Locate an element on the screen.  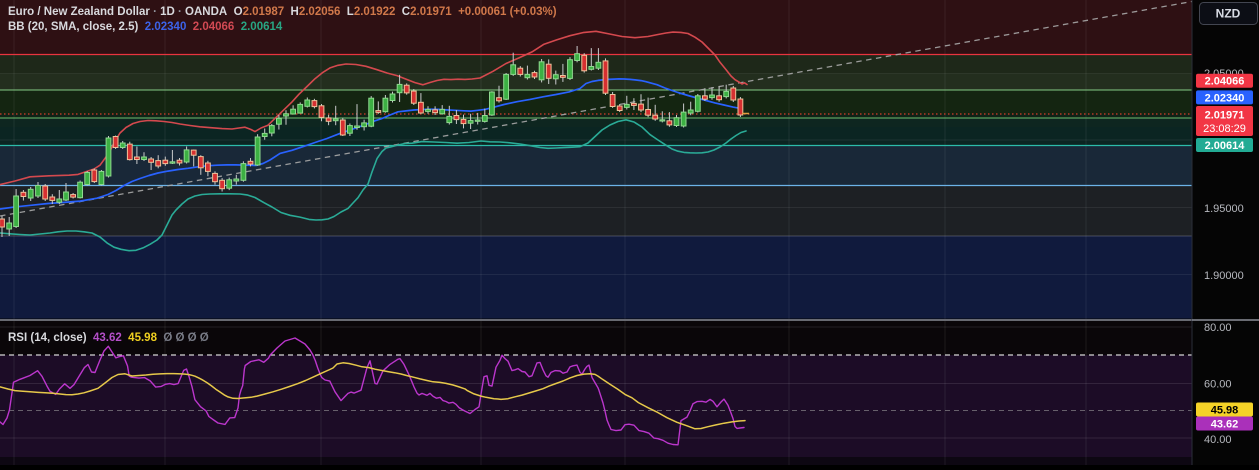
svg-text: 40.00 is located at coordinates (1218, 440).